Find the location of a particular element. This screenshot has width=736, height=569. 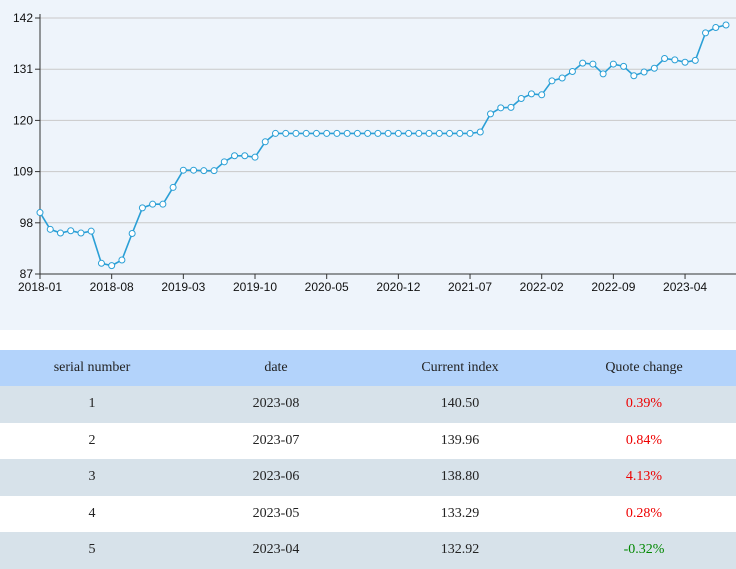

cell-quote-change: 0.84% is located at coordinates (644, 440).